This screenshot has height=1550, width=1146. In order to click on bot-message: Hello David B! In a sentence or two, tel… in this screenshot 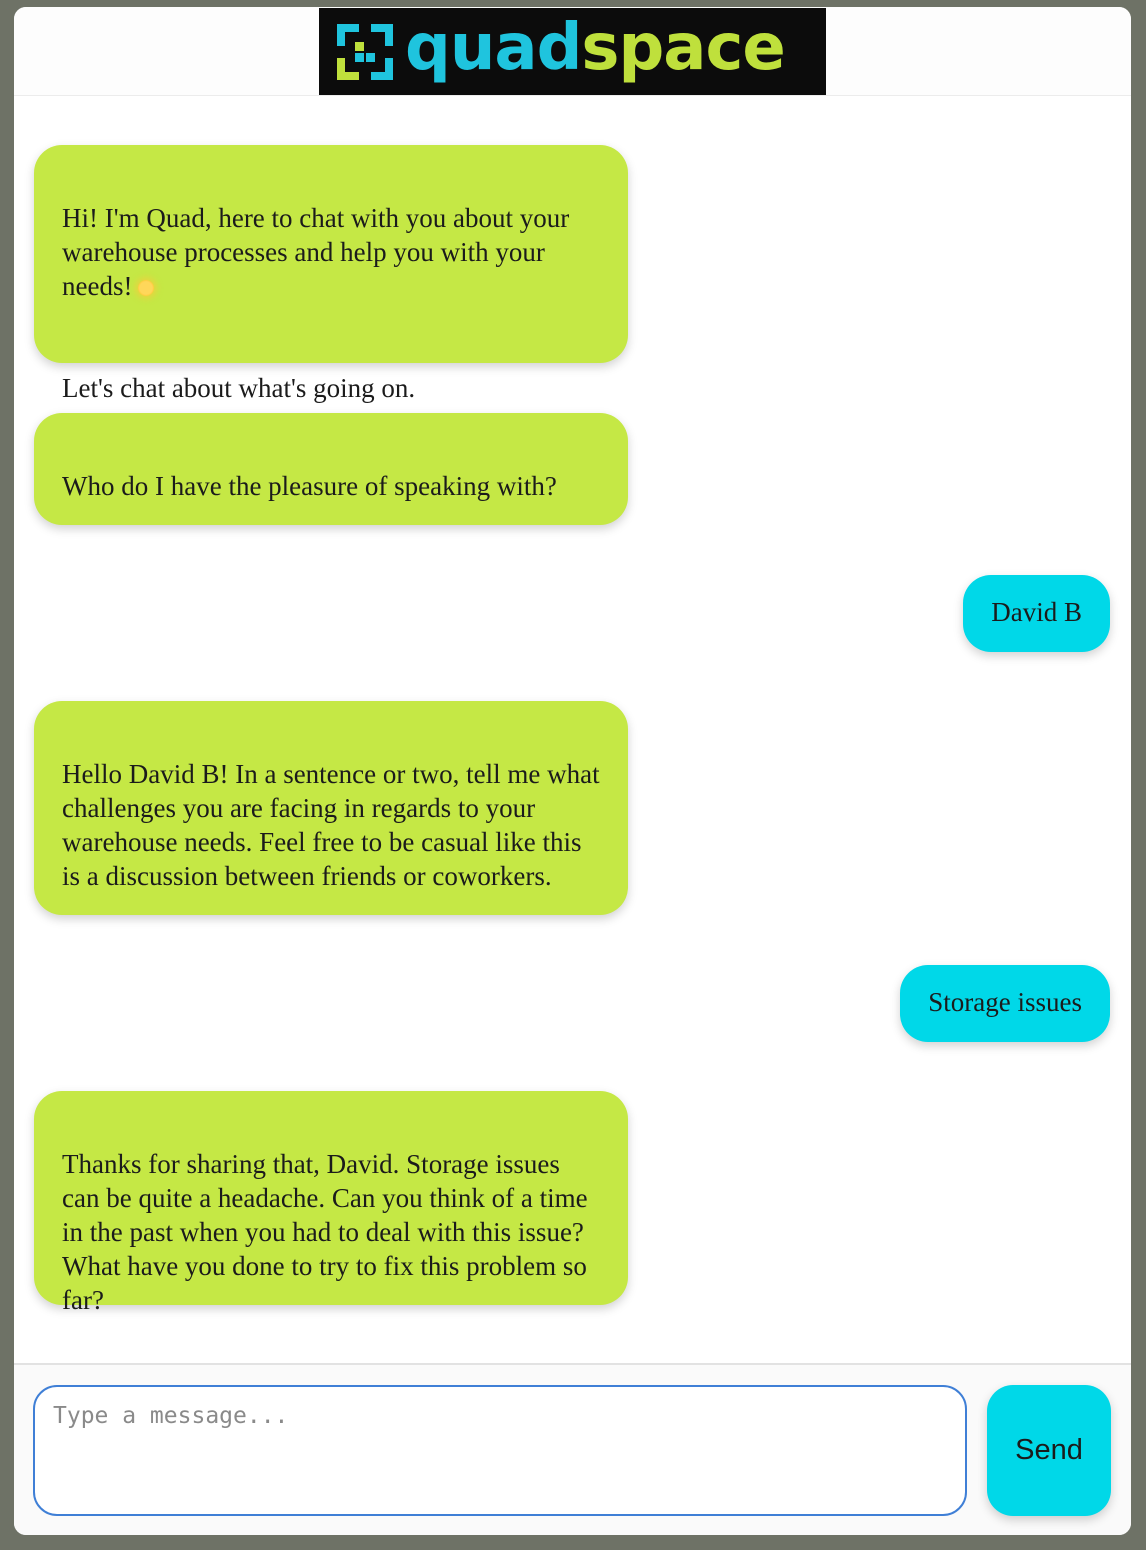, I will do `click(331, 808)`.